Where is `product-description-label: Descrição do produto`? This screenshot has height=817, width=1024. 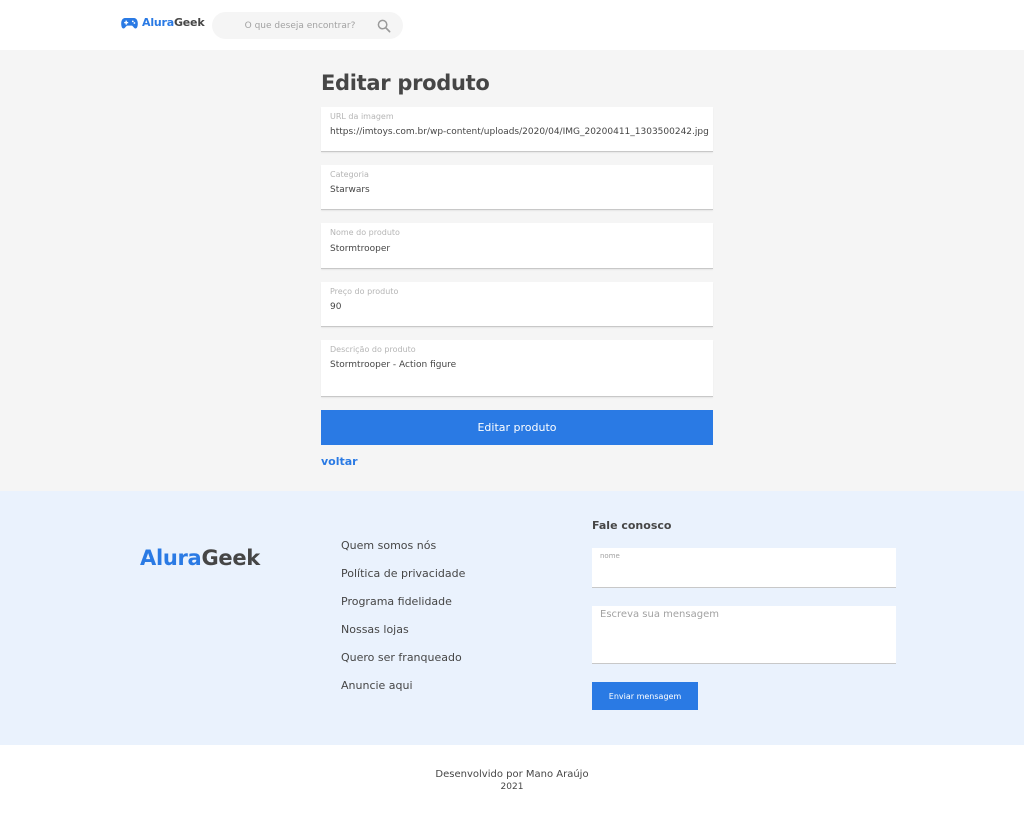
product-description-label: Descrição do produto is located at coordinates (373, 349).